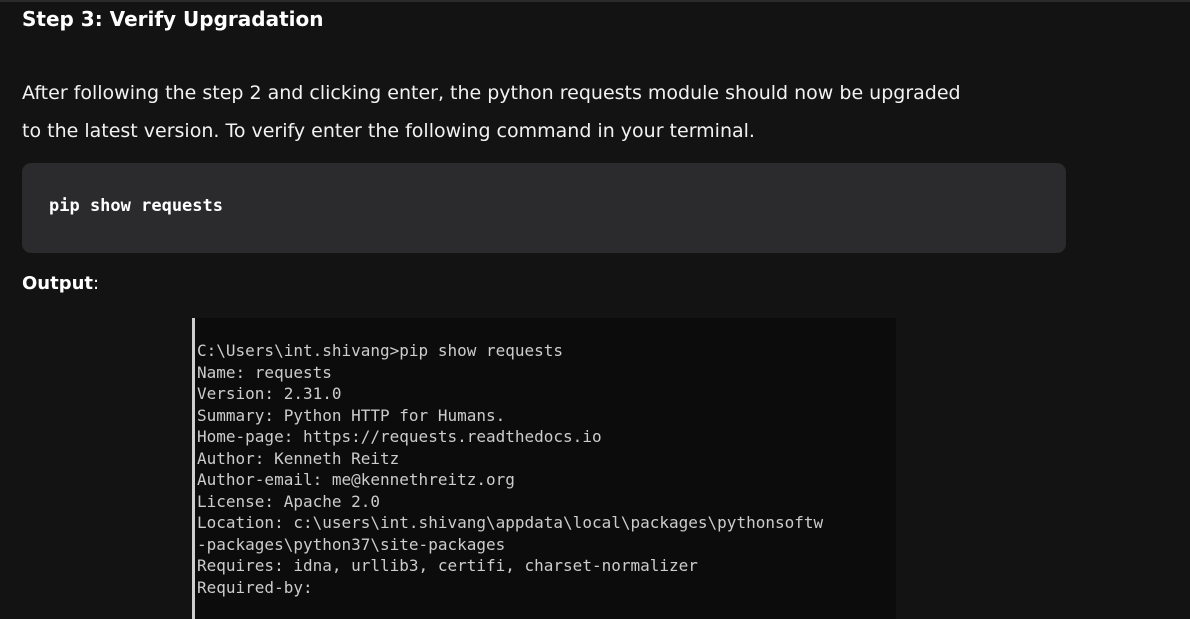  Describe the element at coordinates (264, 372) in the screenshot. I see `terminal-line-name: Name: requests` at that location.